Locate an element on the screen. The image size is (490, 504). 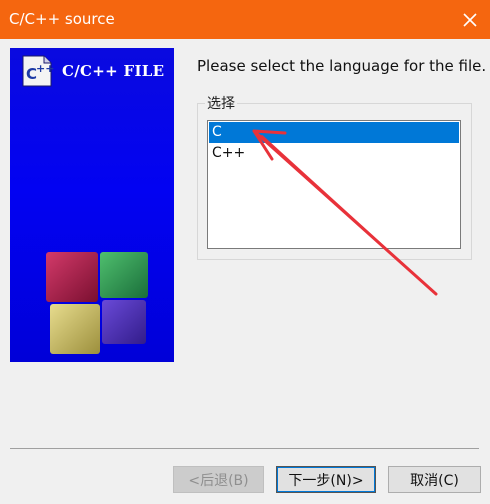
window-title: C/C++ source is located at coordinates (62, 19).